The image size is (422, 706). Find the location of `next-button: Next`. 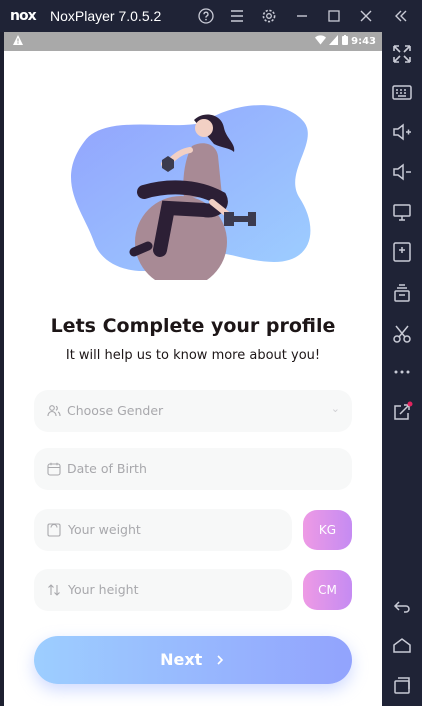

next-button: Next is located at coordinates (193, 660).